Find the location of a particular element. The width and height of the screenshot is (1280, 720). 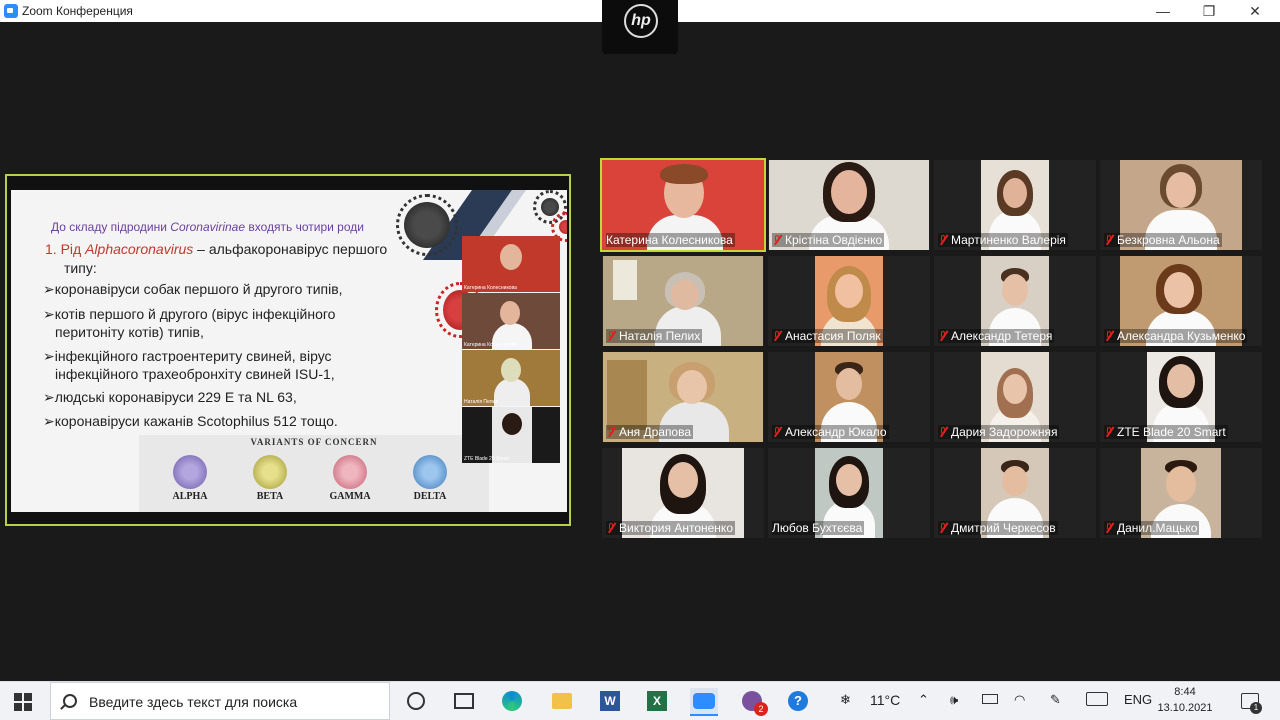

participant-label: Крістіна Овдієнко is located at coordinates (828, 240).